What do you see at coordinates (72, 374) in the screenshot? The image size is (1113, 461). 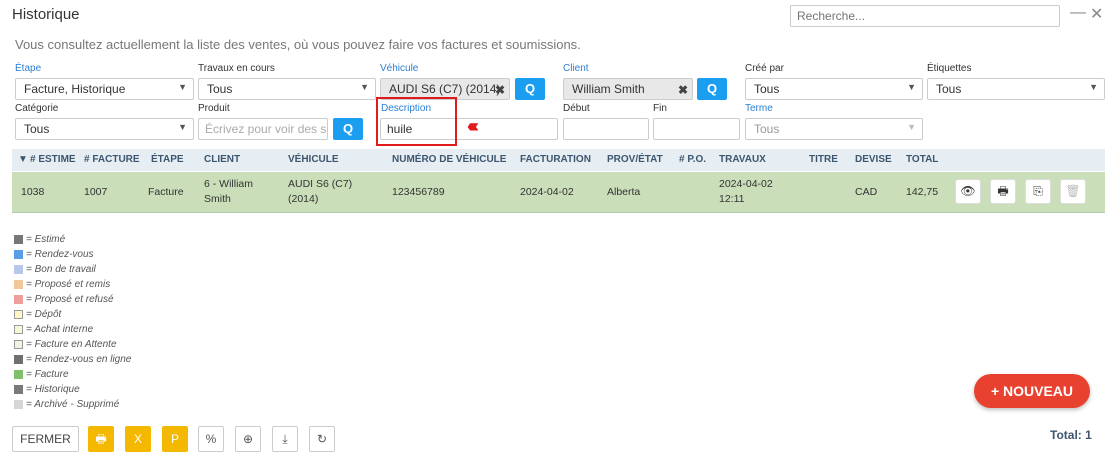 I see `legend-item: = Facture` at bounding box center [72, 374].